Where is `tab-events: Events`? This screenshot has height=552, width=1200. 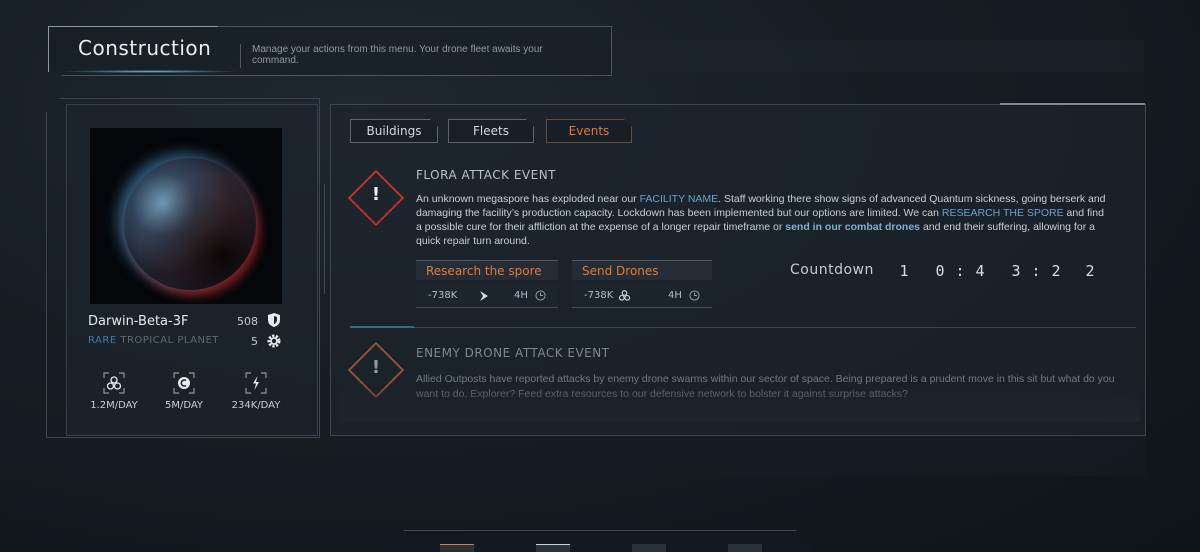
tab-events: Events is located at coordinates (589, 131).